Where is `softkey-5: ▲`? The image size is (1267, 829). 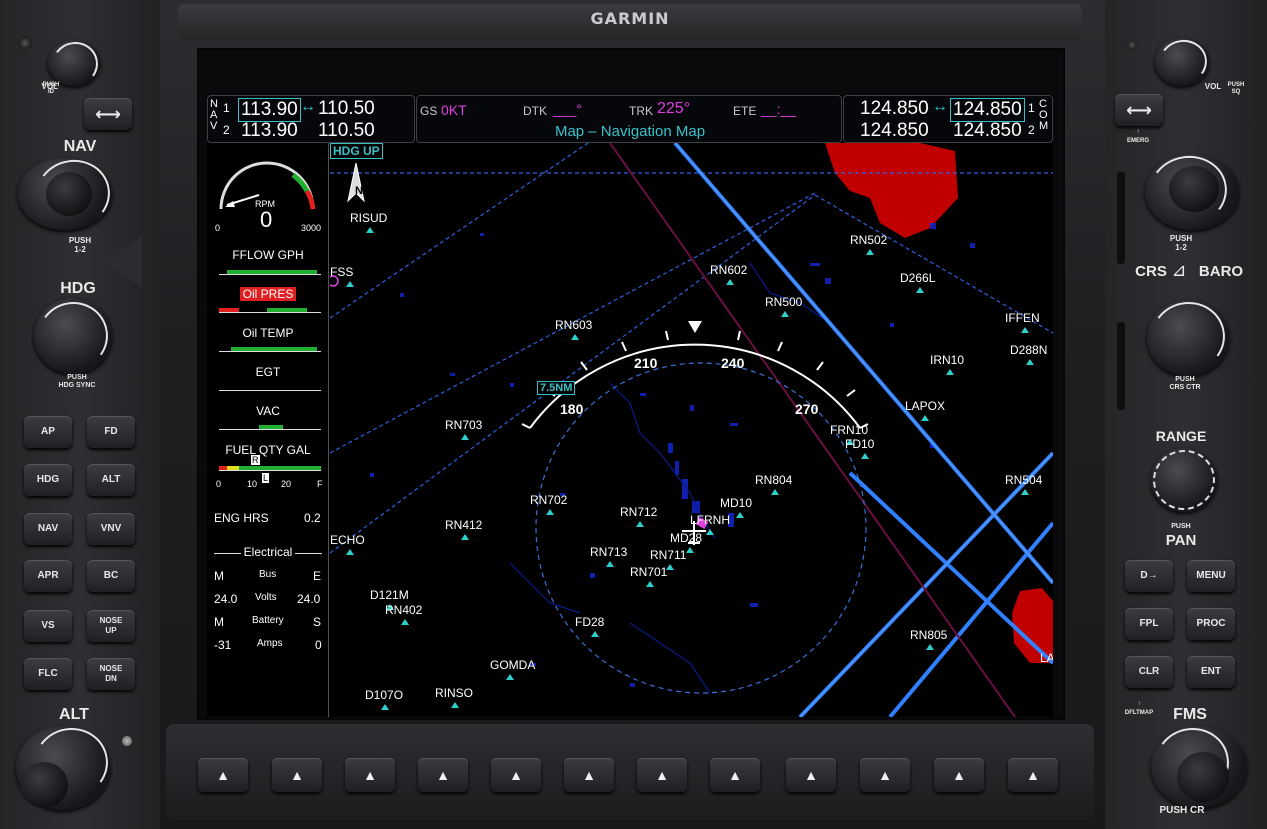 softkey-5: ▲ is located at coordinates (516, 775).